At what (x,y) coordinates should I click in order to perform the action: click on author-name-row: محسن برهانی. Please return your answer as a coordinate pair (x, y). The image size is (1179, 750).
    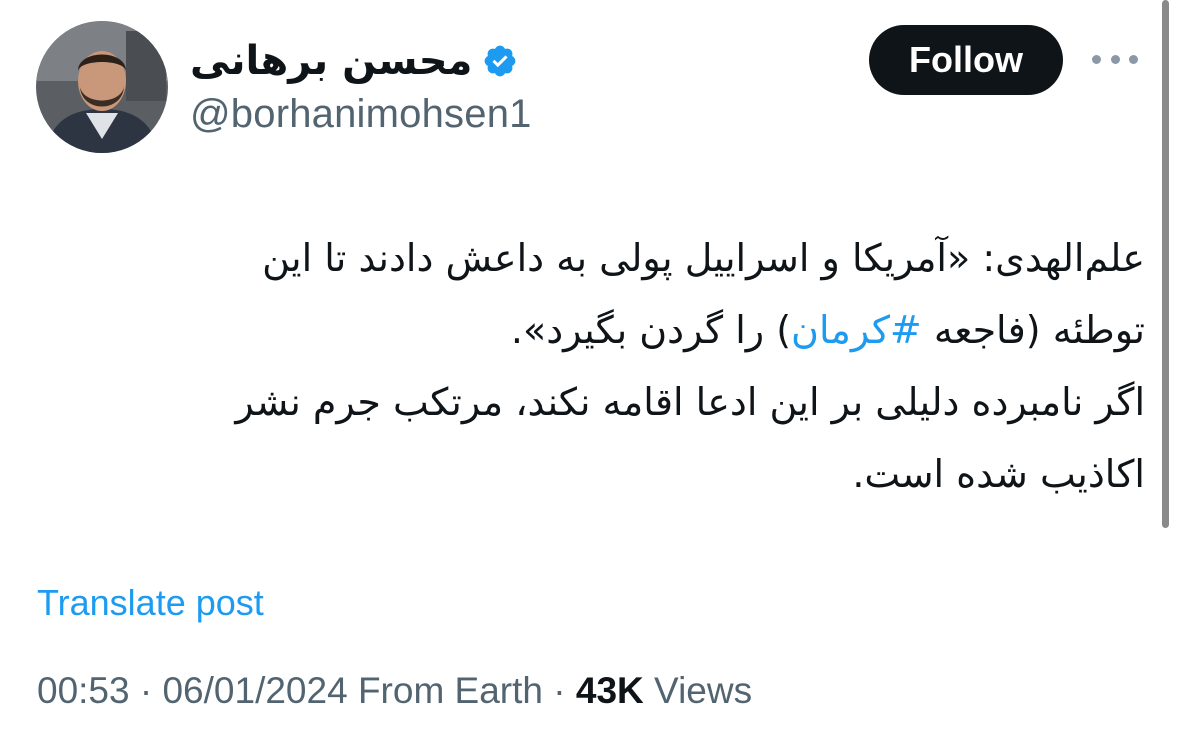
    Looking at the image, I should click on (354, 61).